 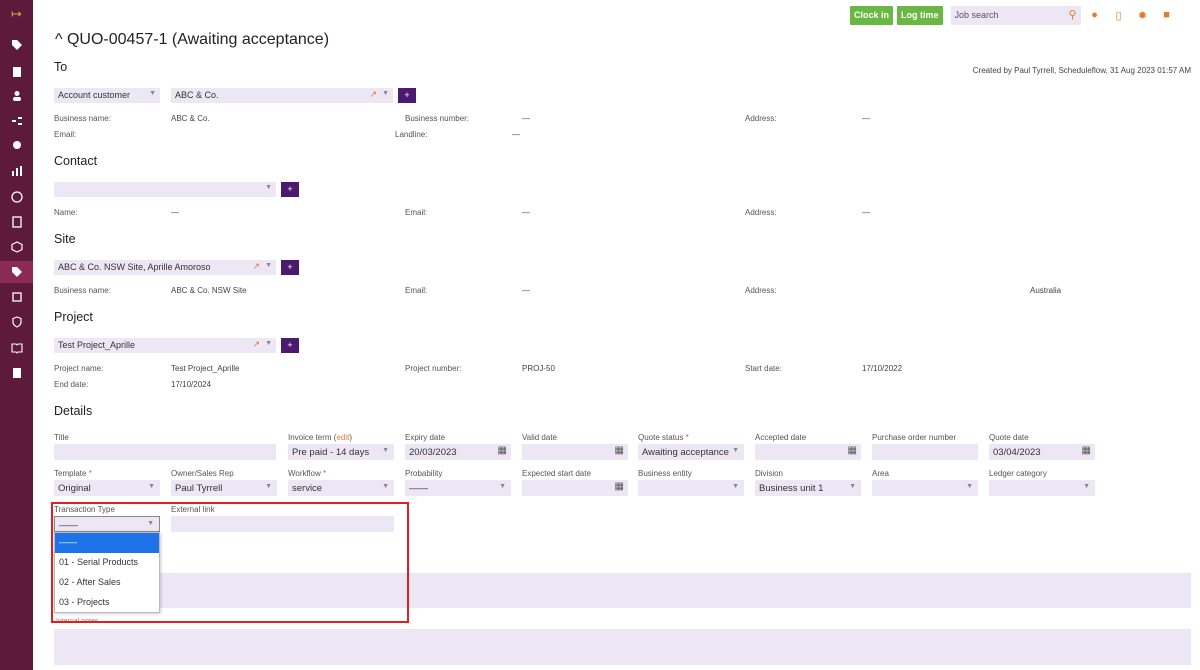 What do you see at coordinates (16, 272) in the screenshot?
I see `quote-tag-icon` at bounding box center [16, 272].